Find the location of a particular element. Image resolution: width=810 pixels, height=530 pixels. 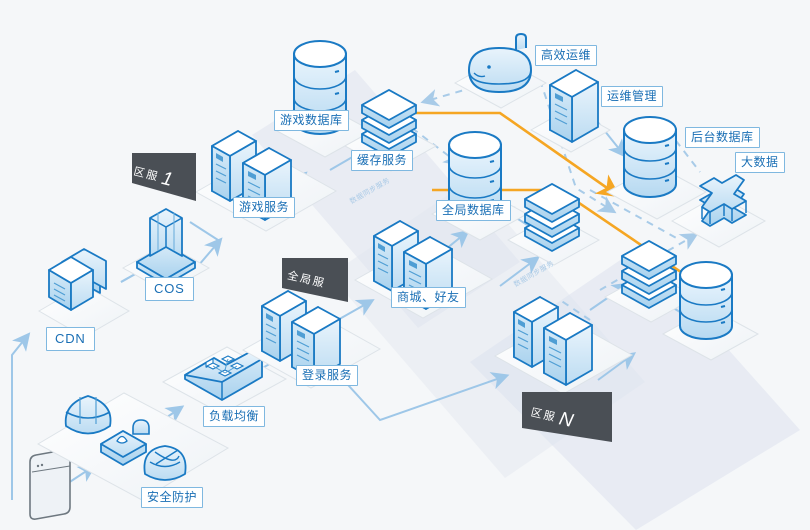

arrow-client-to-cdn is located at coordinates (21, 416).